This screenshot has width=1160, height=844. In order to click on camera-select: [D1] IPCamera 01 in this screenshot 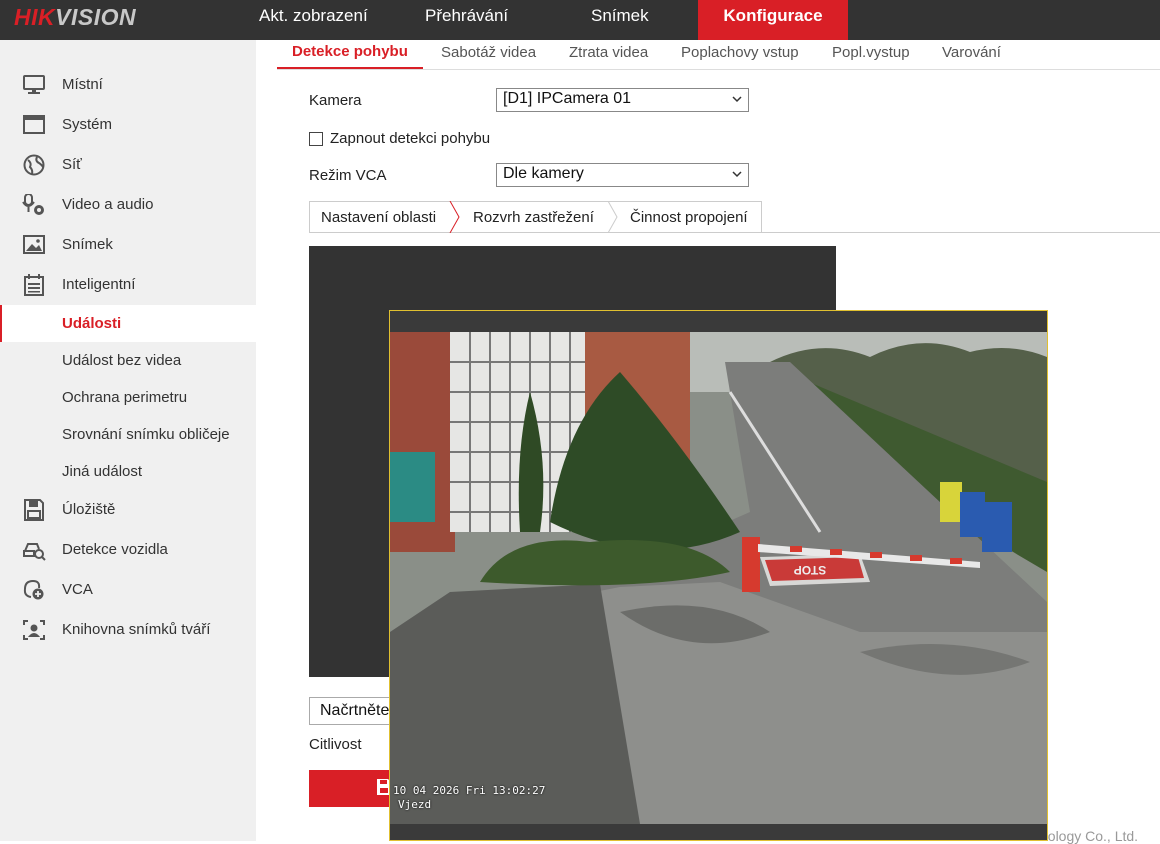, I will do `click(622, 100)`.